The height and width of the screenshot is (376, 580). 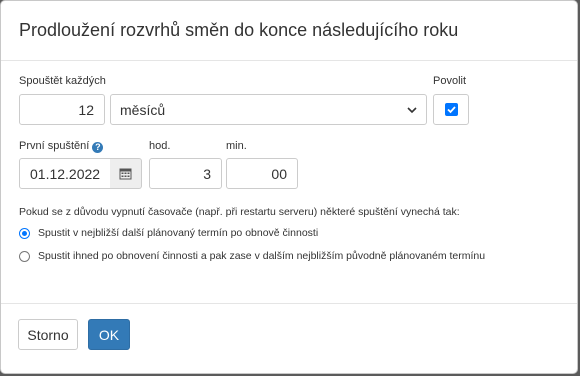 What do you see at coordinates (160, 146) in the screenshot?
I see `hour-label: hod.` at bounding box center [160, 146].